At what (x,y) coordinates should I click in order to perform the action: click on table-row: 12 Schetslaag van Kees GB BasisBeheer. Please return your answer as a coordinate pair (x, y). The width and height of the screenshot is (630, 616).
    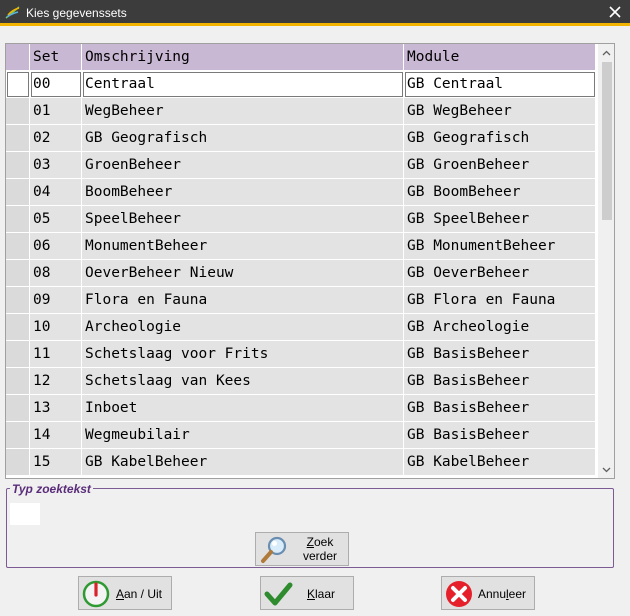
    Looking at the image, I should click on (301, 381).